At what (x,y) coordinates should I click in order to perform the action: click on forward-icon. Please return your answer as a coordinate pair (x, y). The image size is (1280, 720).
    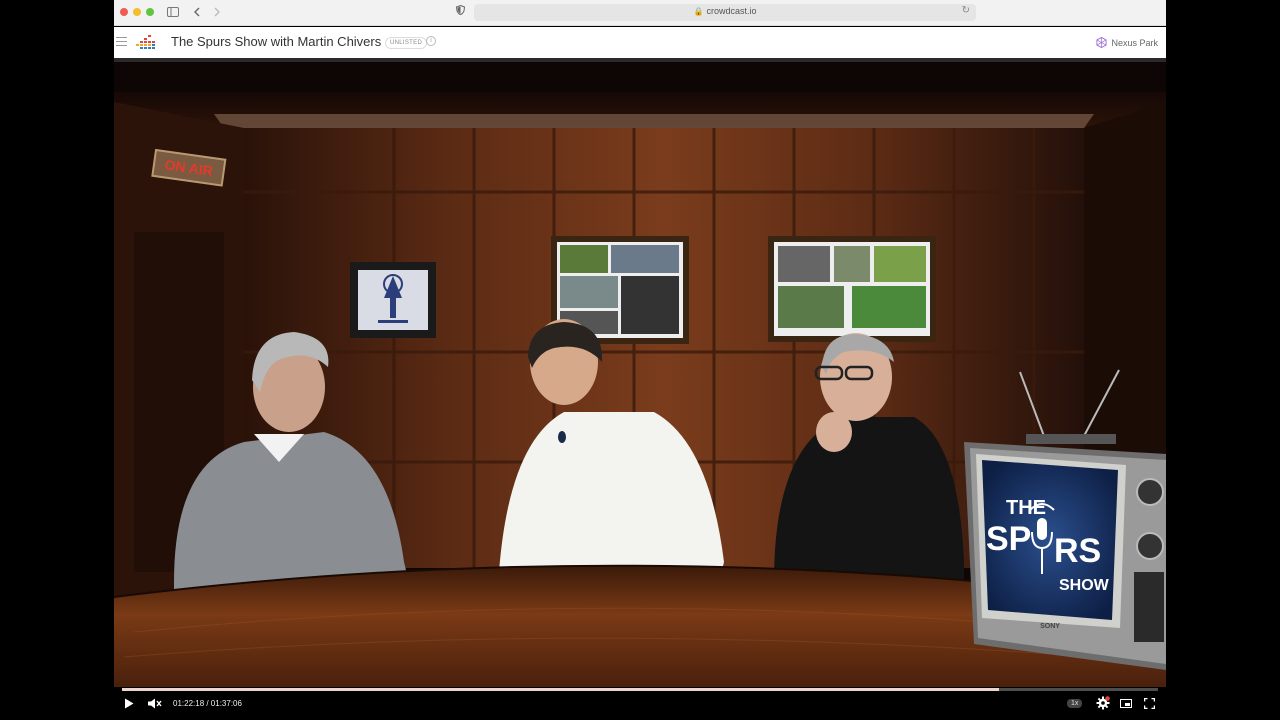
    Looking at the image, I should click on (217, 13).